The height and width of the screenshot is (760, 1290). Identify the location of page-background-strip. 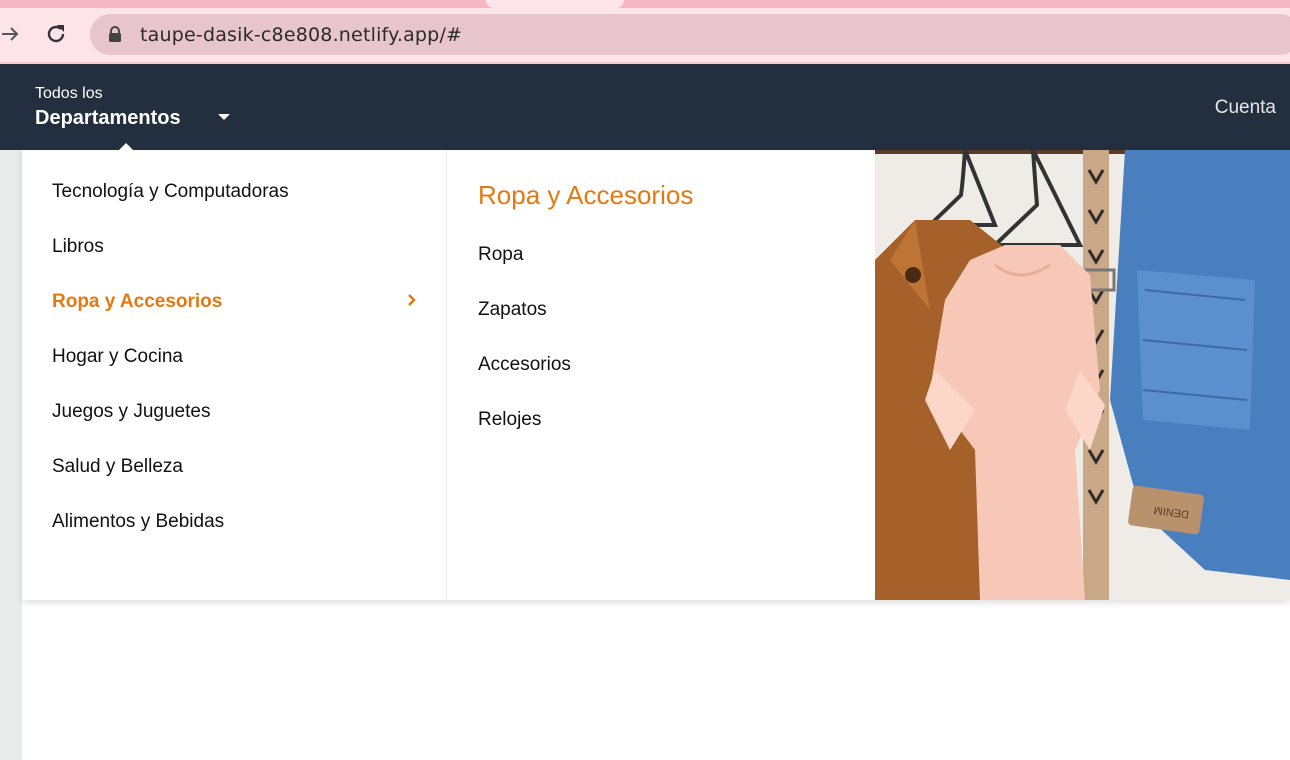
(11, 455).